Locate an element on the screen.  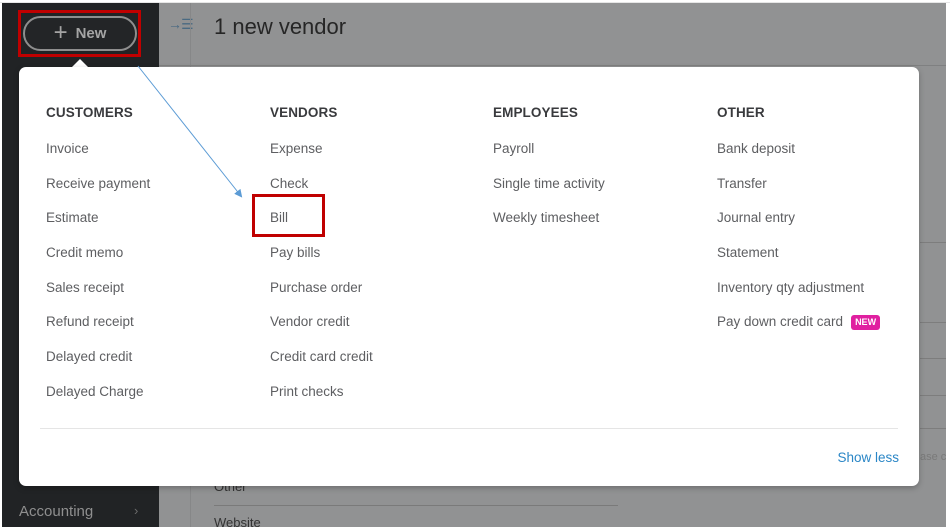
menu-item-pay-bills: Pay bills is located at coordinates (321, 261).